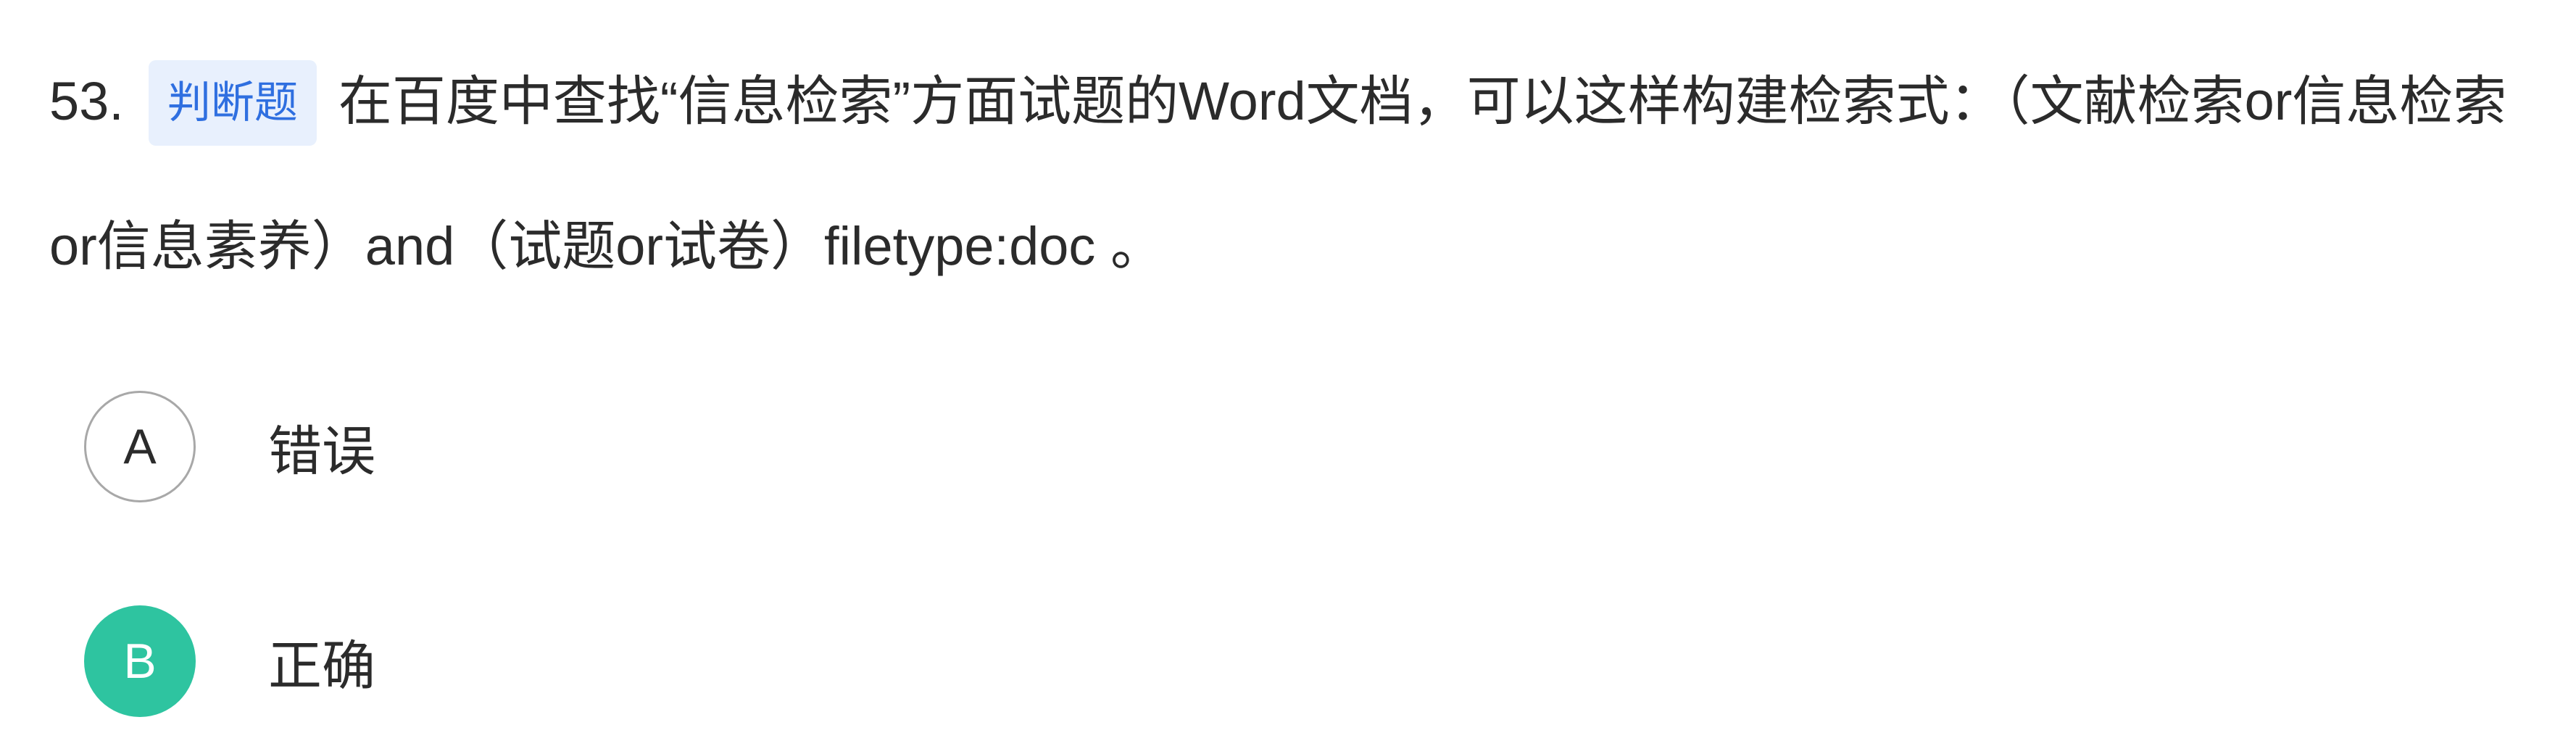 This screenshot has height=754, width=2576. What do you see at coordinates (229, 661) in the screenshot?
I see `option-b: B 正确` at bounding box center [229, 661].